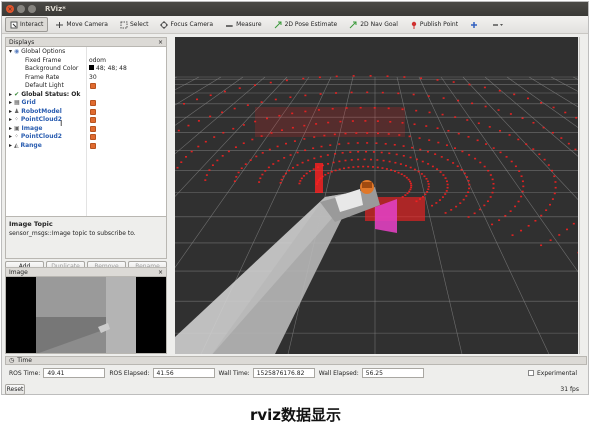 This screenshot has width=591, height=429. What do you see at coordinates (93, 86) in the screenshot?
I see `default-light-checkbox` at bounding box center [93, 86].